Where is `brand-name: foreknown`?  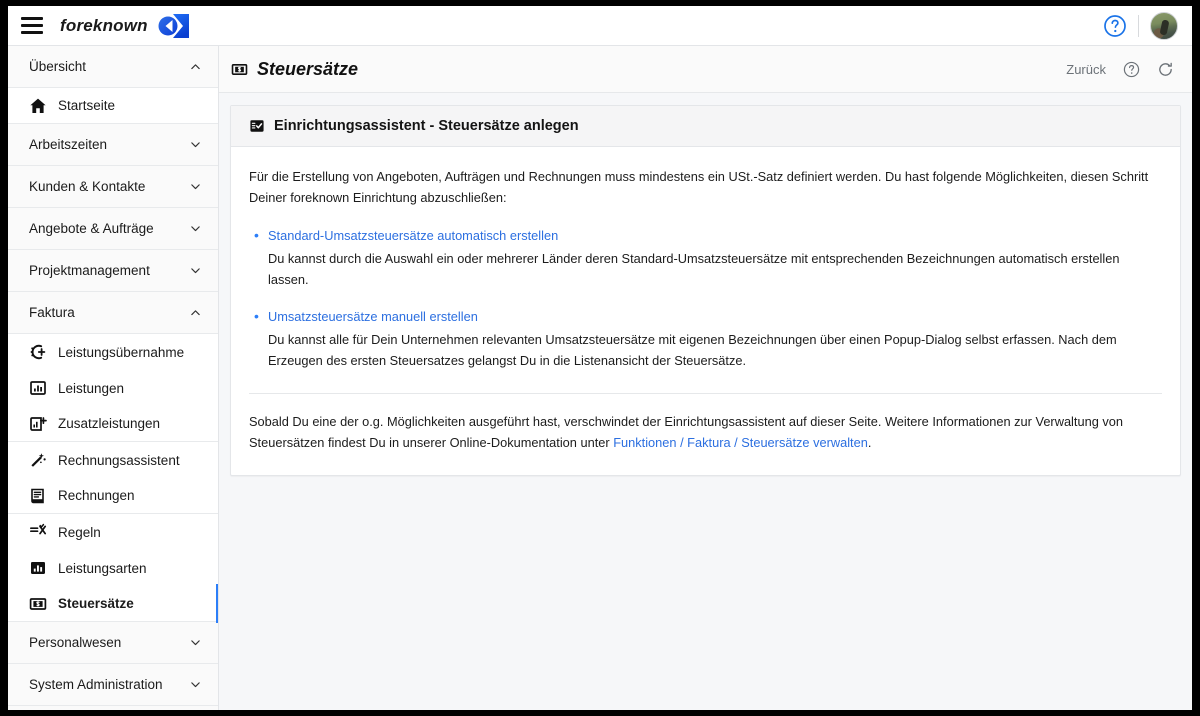
brand-name: foreknown is located at coordinates (104, 25).